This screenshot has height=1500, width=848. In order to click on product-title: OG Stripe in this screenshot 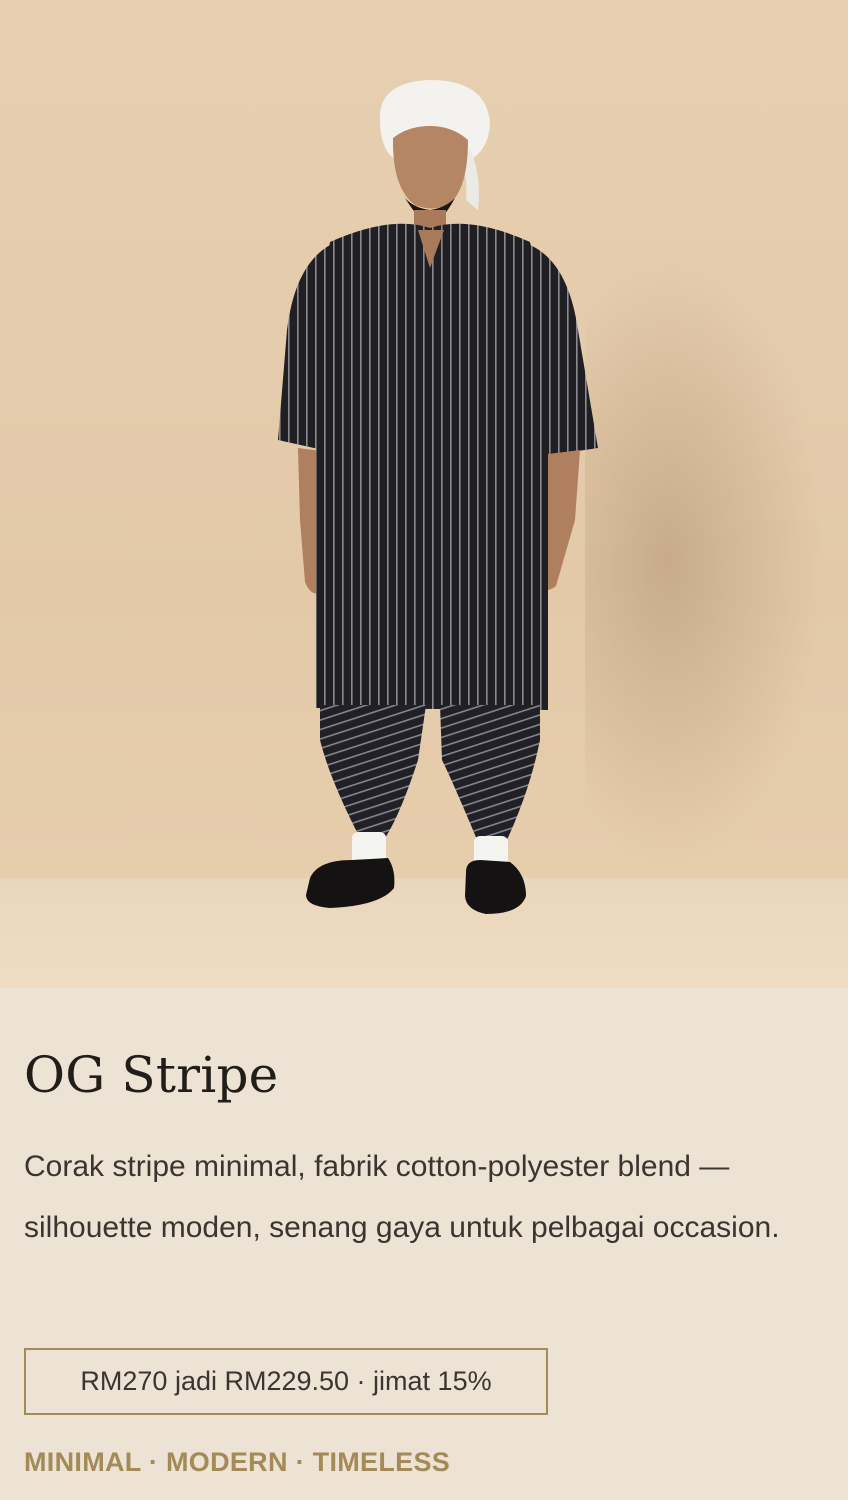, I will do `click(151, 1075)`.